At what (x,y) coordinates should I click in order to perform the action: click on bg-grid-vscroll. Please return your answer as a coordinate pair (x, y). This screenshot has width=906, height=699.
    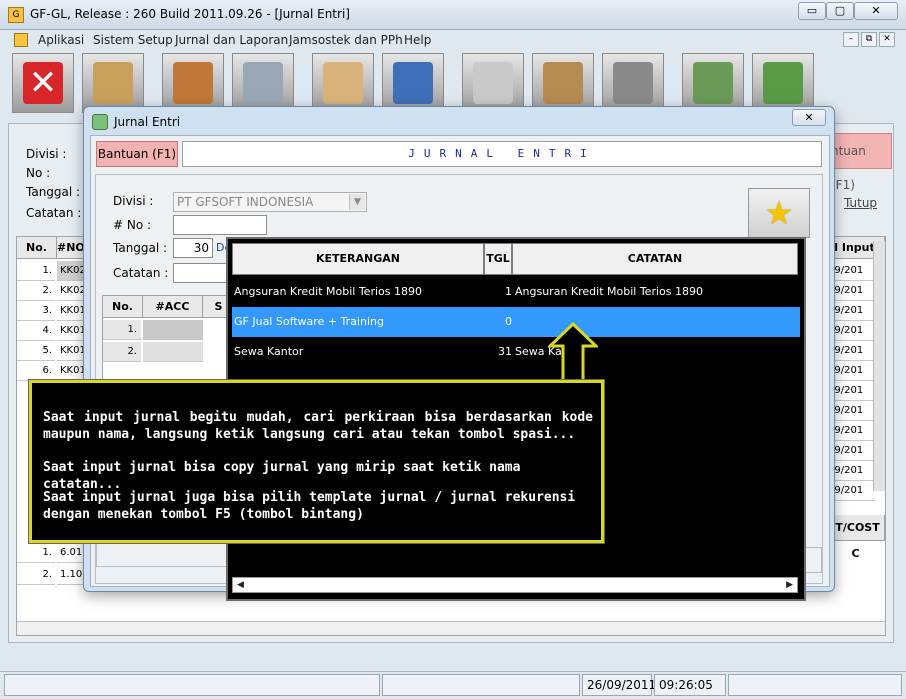
    Looking at the image, I should click on (879, 366).